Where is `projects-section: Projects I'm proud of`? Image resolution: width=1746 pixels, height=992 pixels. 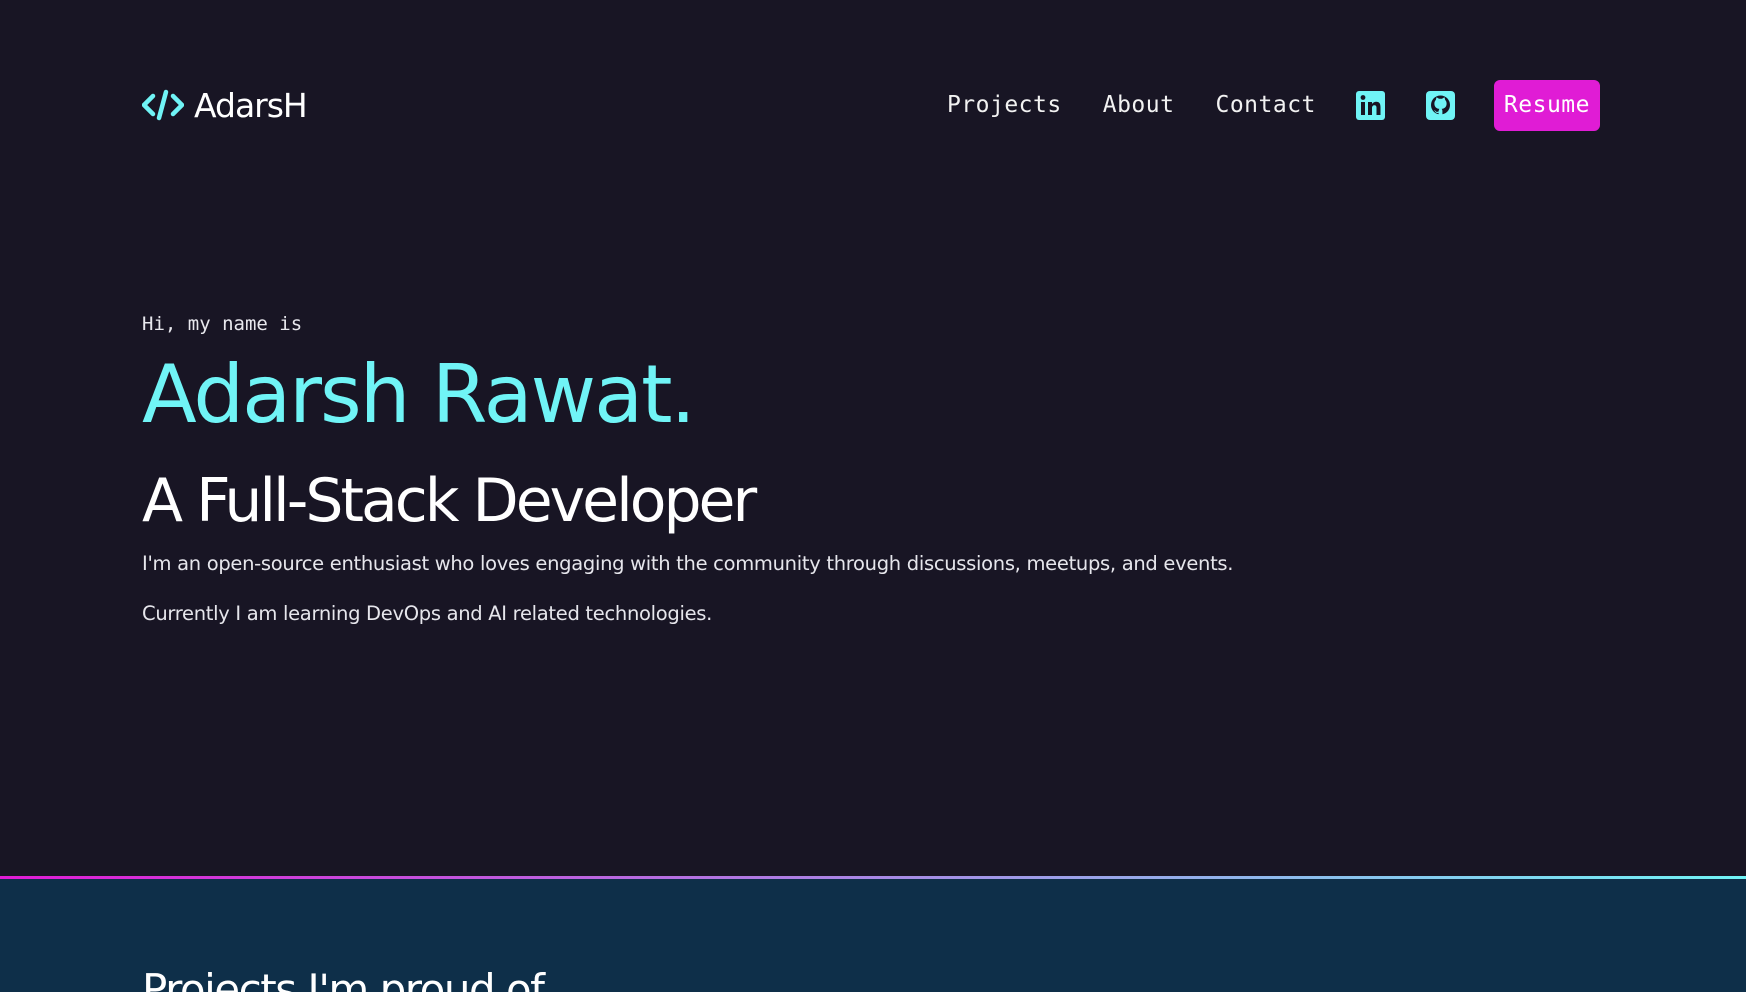 projects-section: Projects I'm proud of is located at coordinates (873, 935).